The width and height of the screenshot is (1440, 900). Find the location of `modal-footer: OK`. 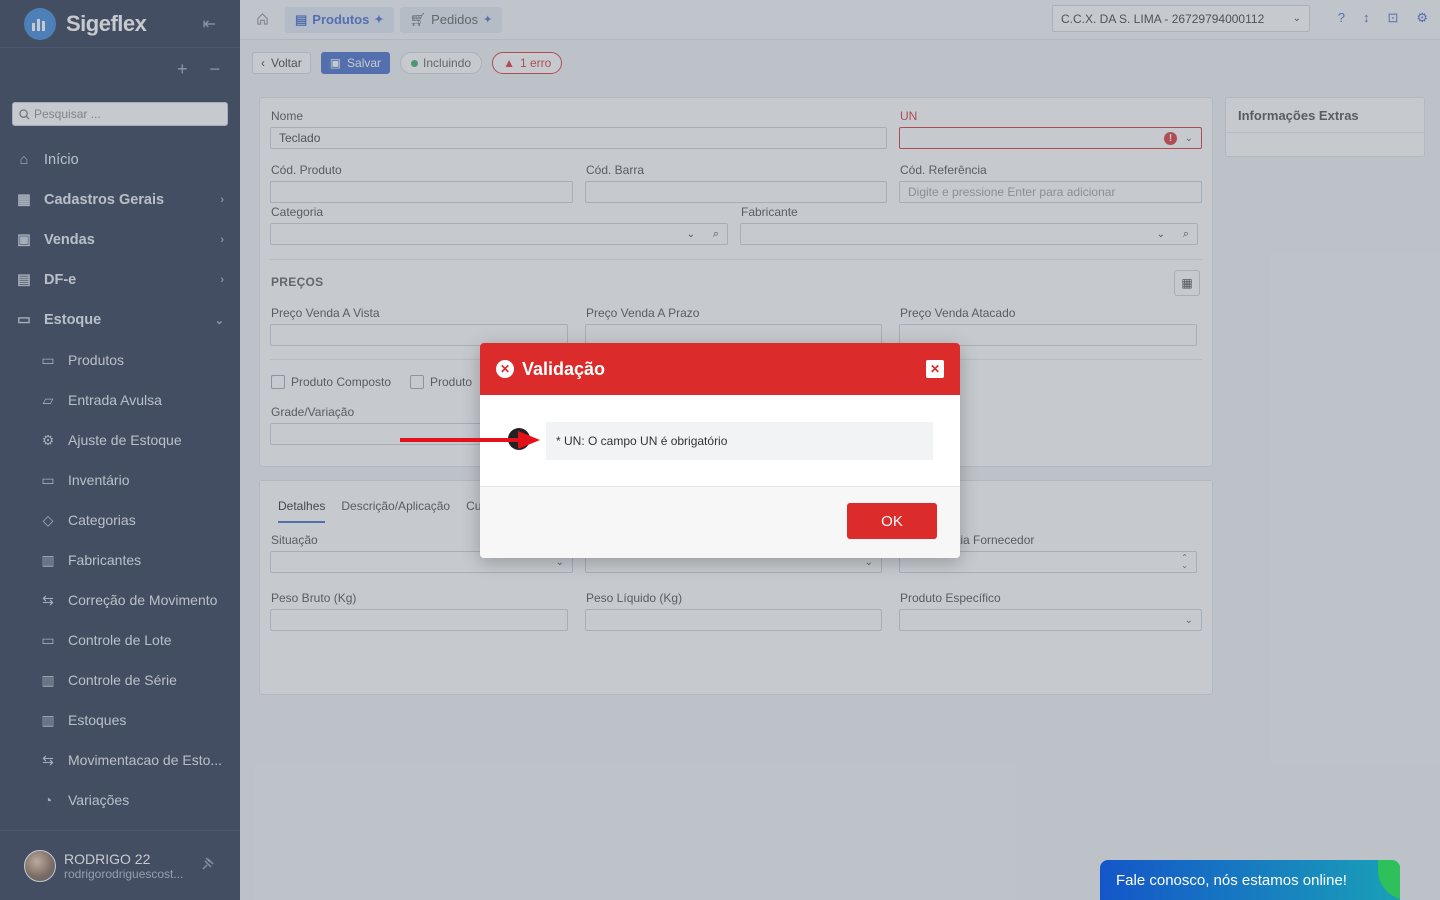

modal-footer: OK is located at coordinates (720, 522).